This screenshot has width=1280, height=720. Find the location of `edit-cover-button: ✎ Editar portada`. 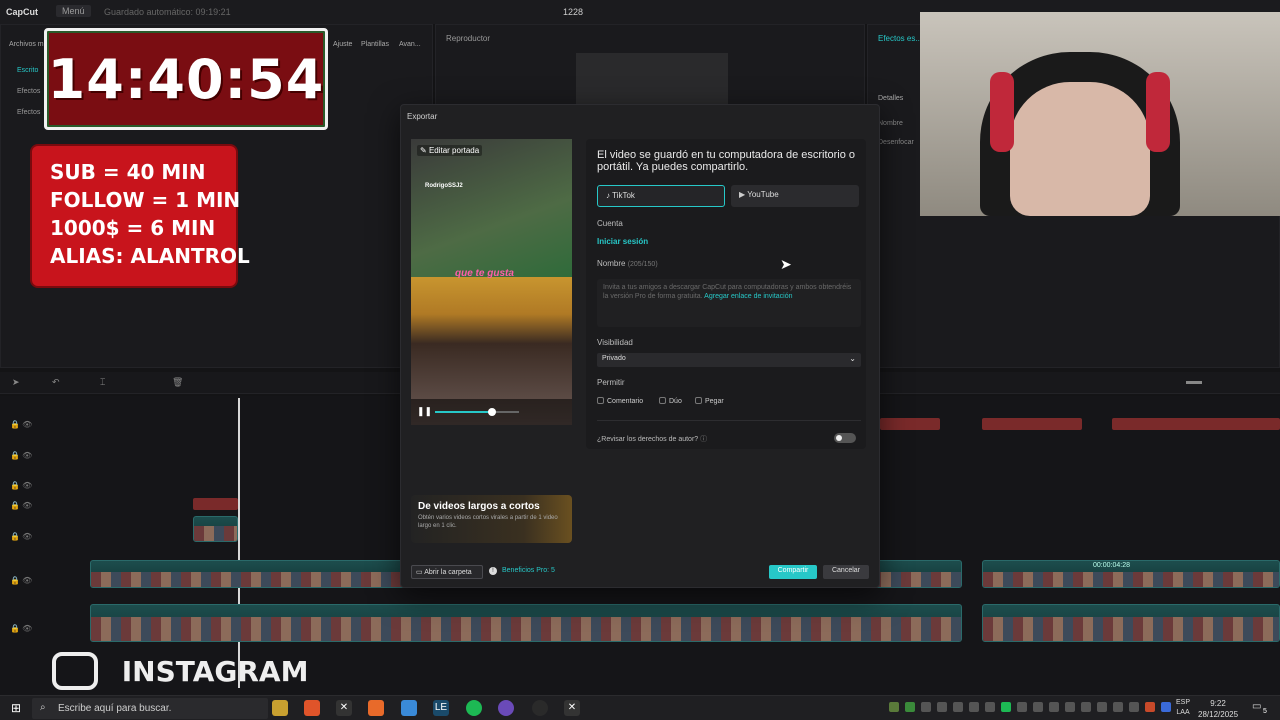

edit-cover-button: ✎ Editar portada is located at coordinates (450, 150).